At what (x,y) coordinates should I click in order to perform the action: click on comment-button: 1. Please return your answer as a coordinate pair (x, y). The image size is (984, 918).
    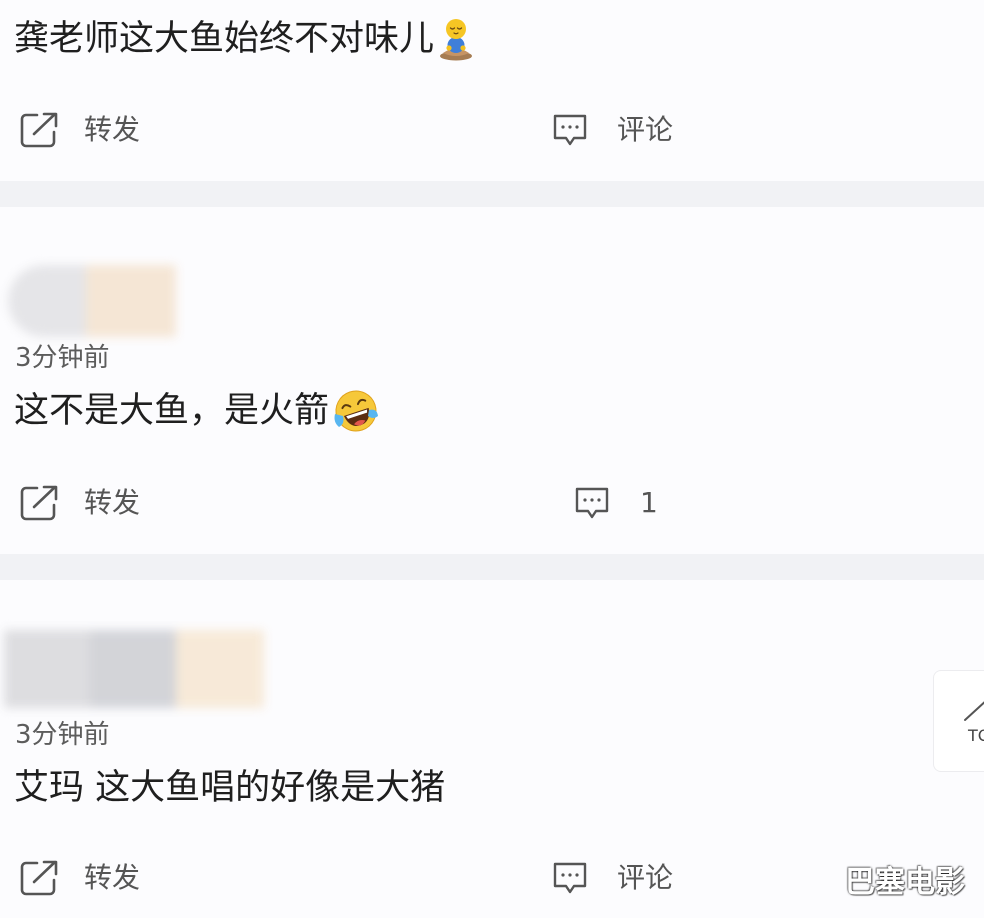
    Looking at the image, I should click on (616, 503).